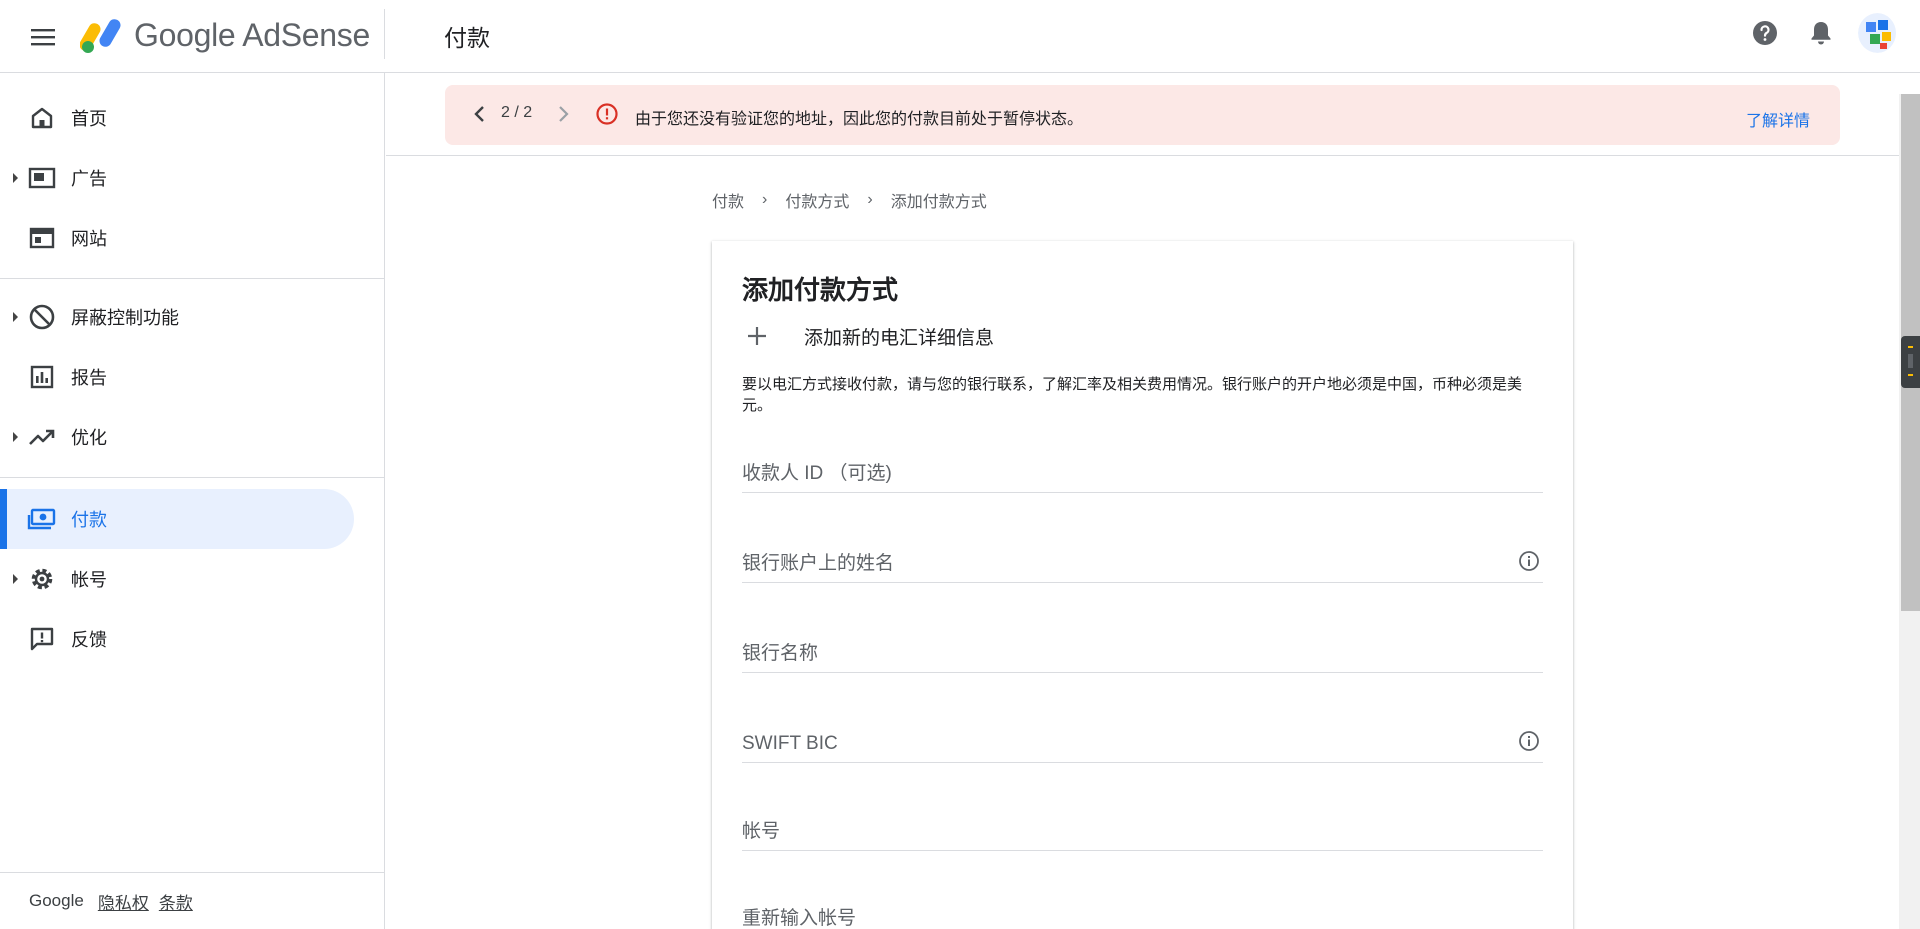  I want to click on bank-name-field: 银行名称, so click(1142, 647).